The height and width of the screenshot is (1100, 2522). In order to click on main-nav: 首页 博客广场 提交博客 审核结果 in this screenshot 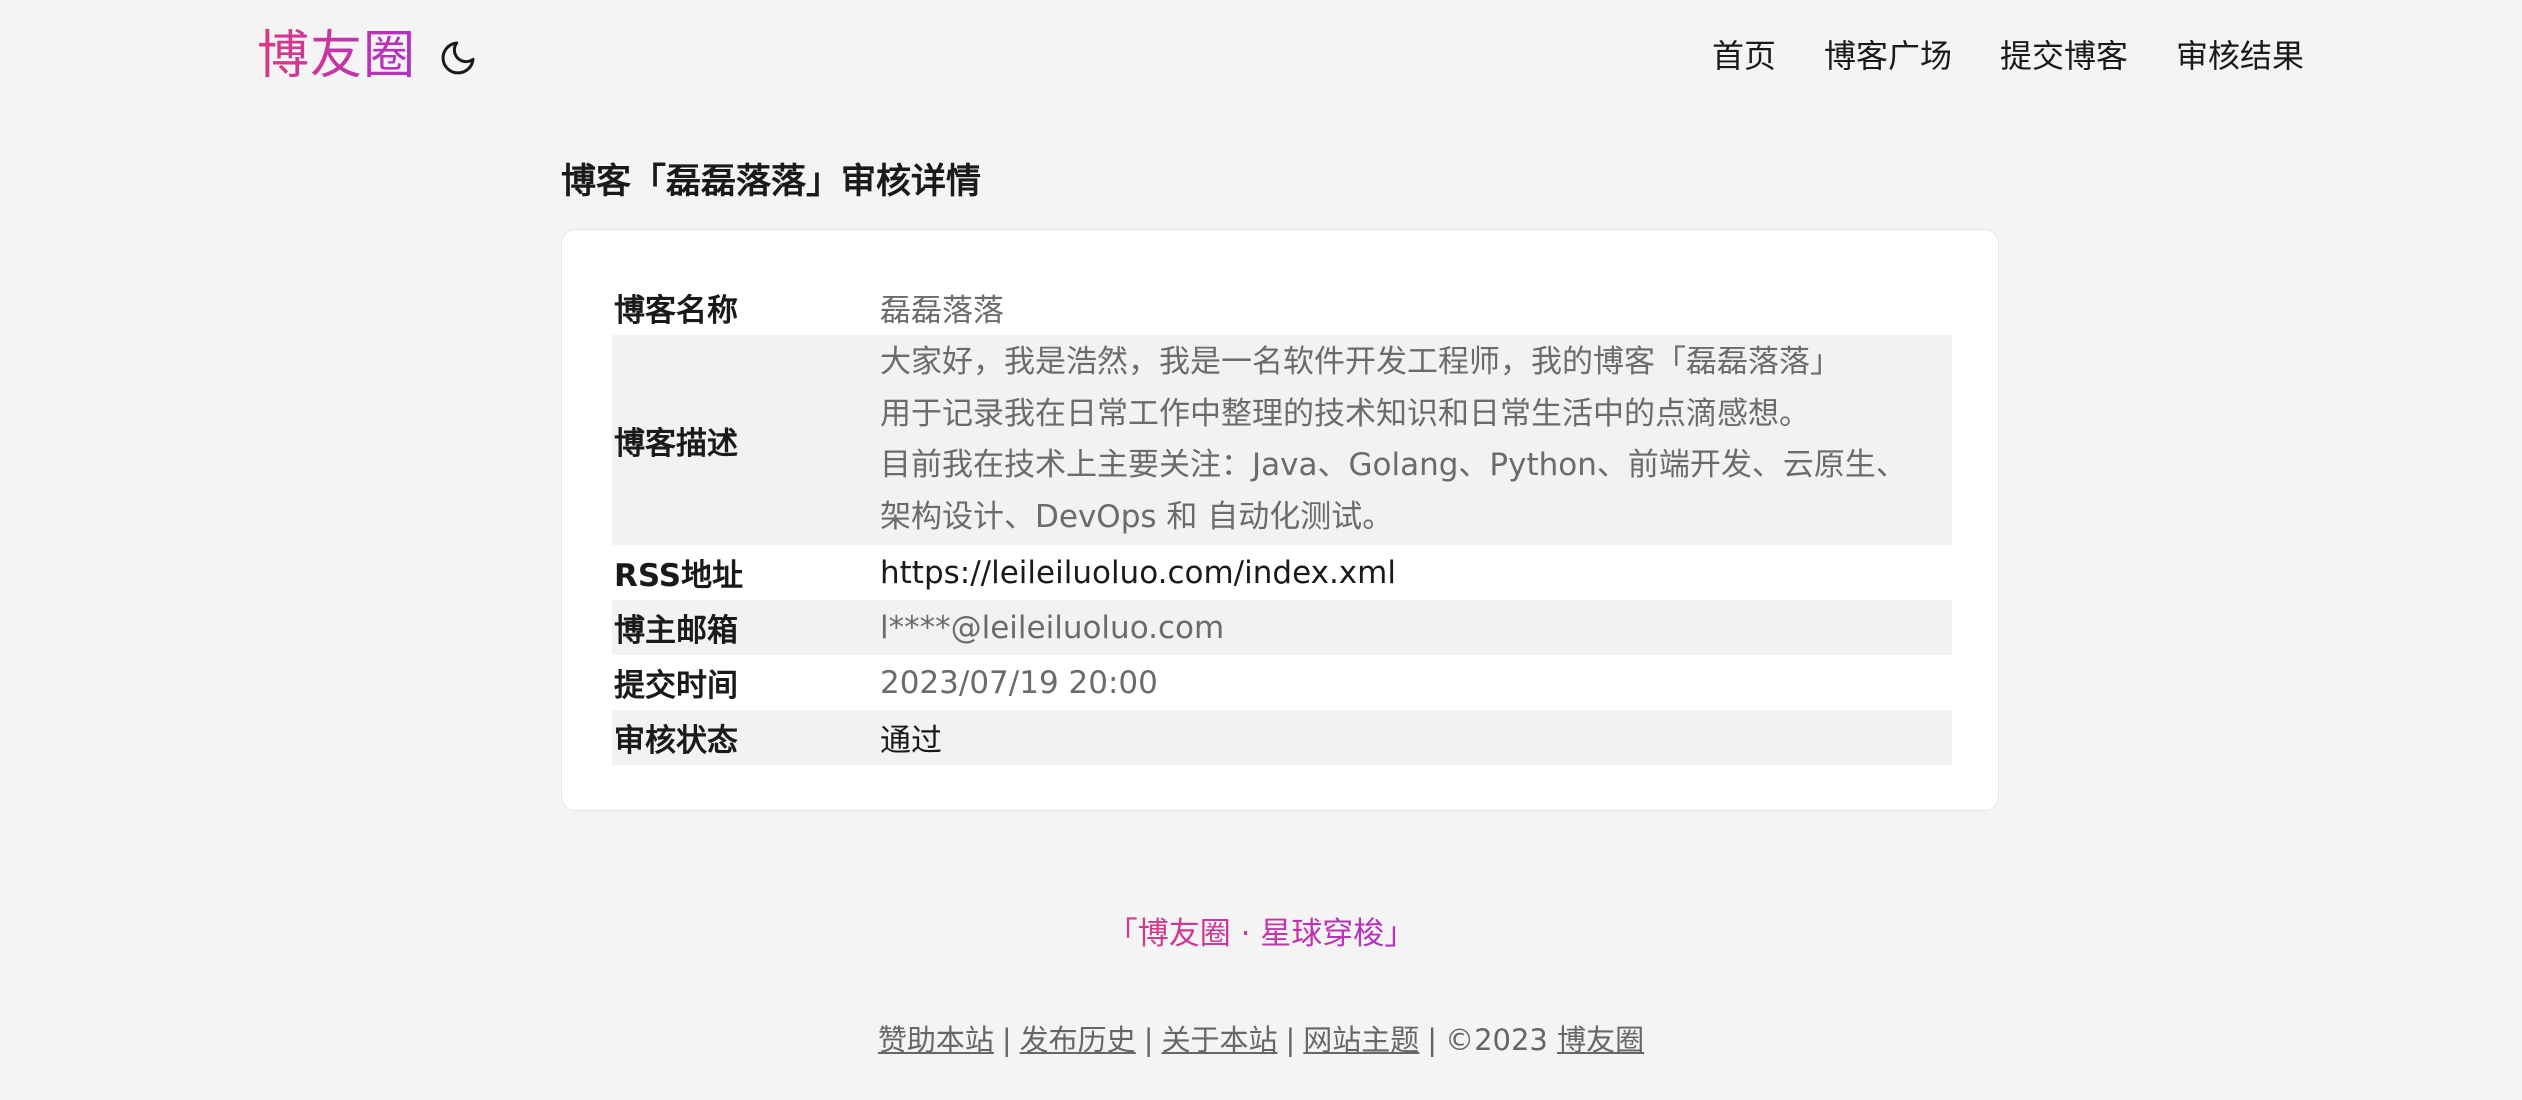, I will do `click(2008, 56)`.